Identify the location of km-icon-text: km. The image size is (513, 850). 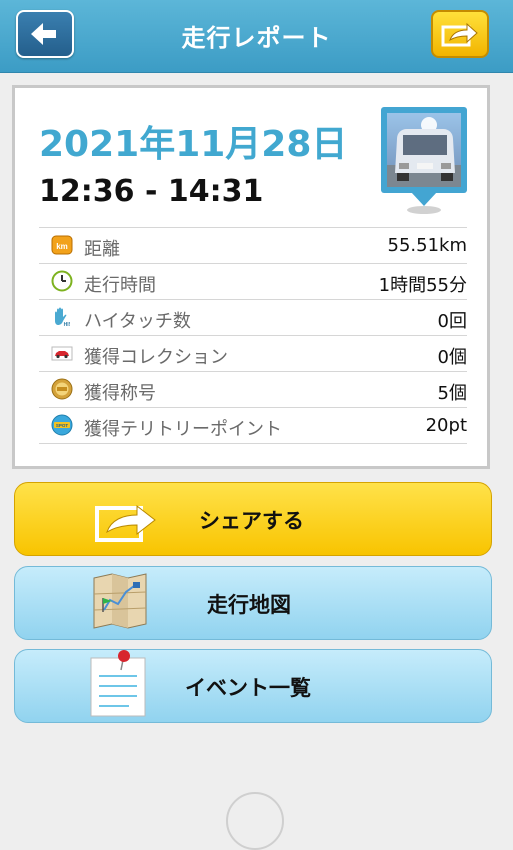
(62, 246).